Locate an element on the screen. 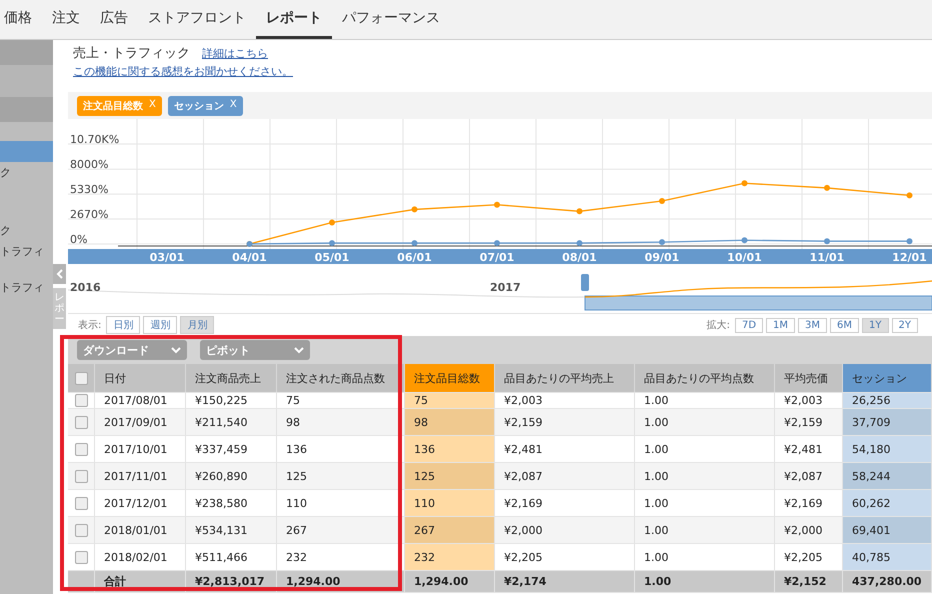 The height and width of the screenshot is (594, 932). table-cell: ¥2,205 is located at coordinates (565, 557).